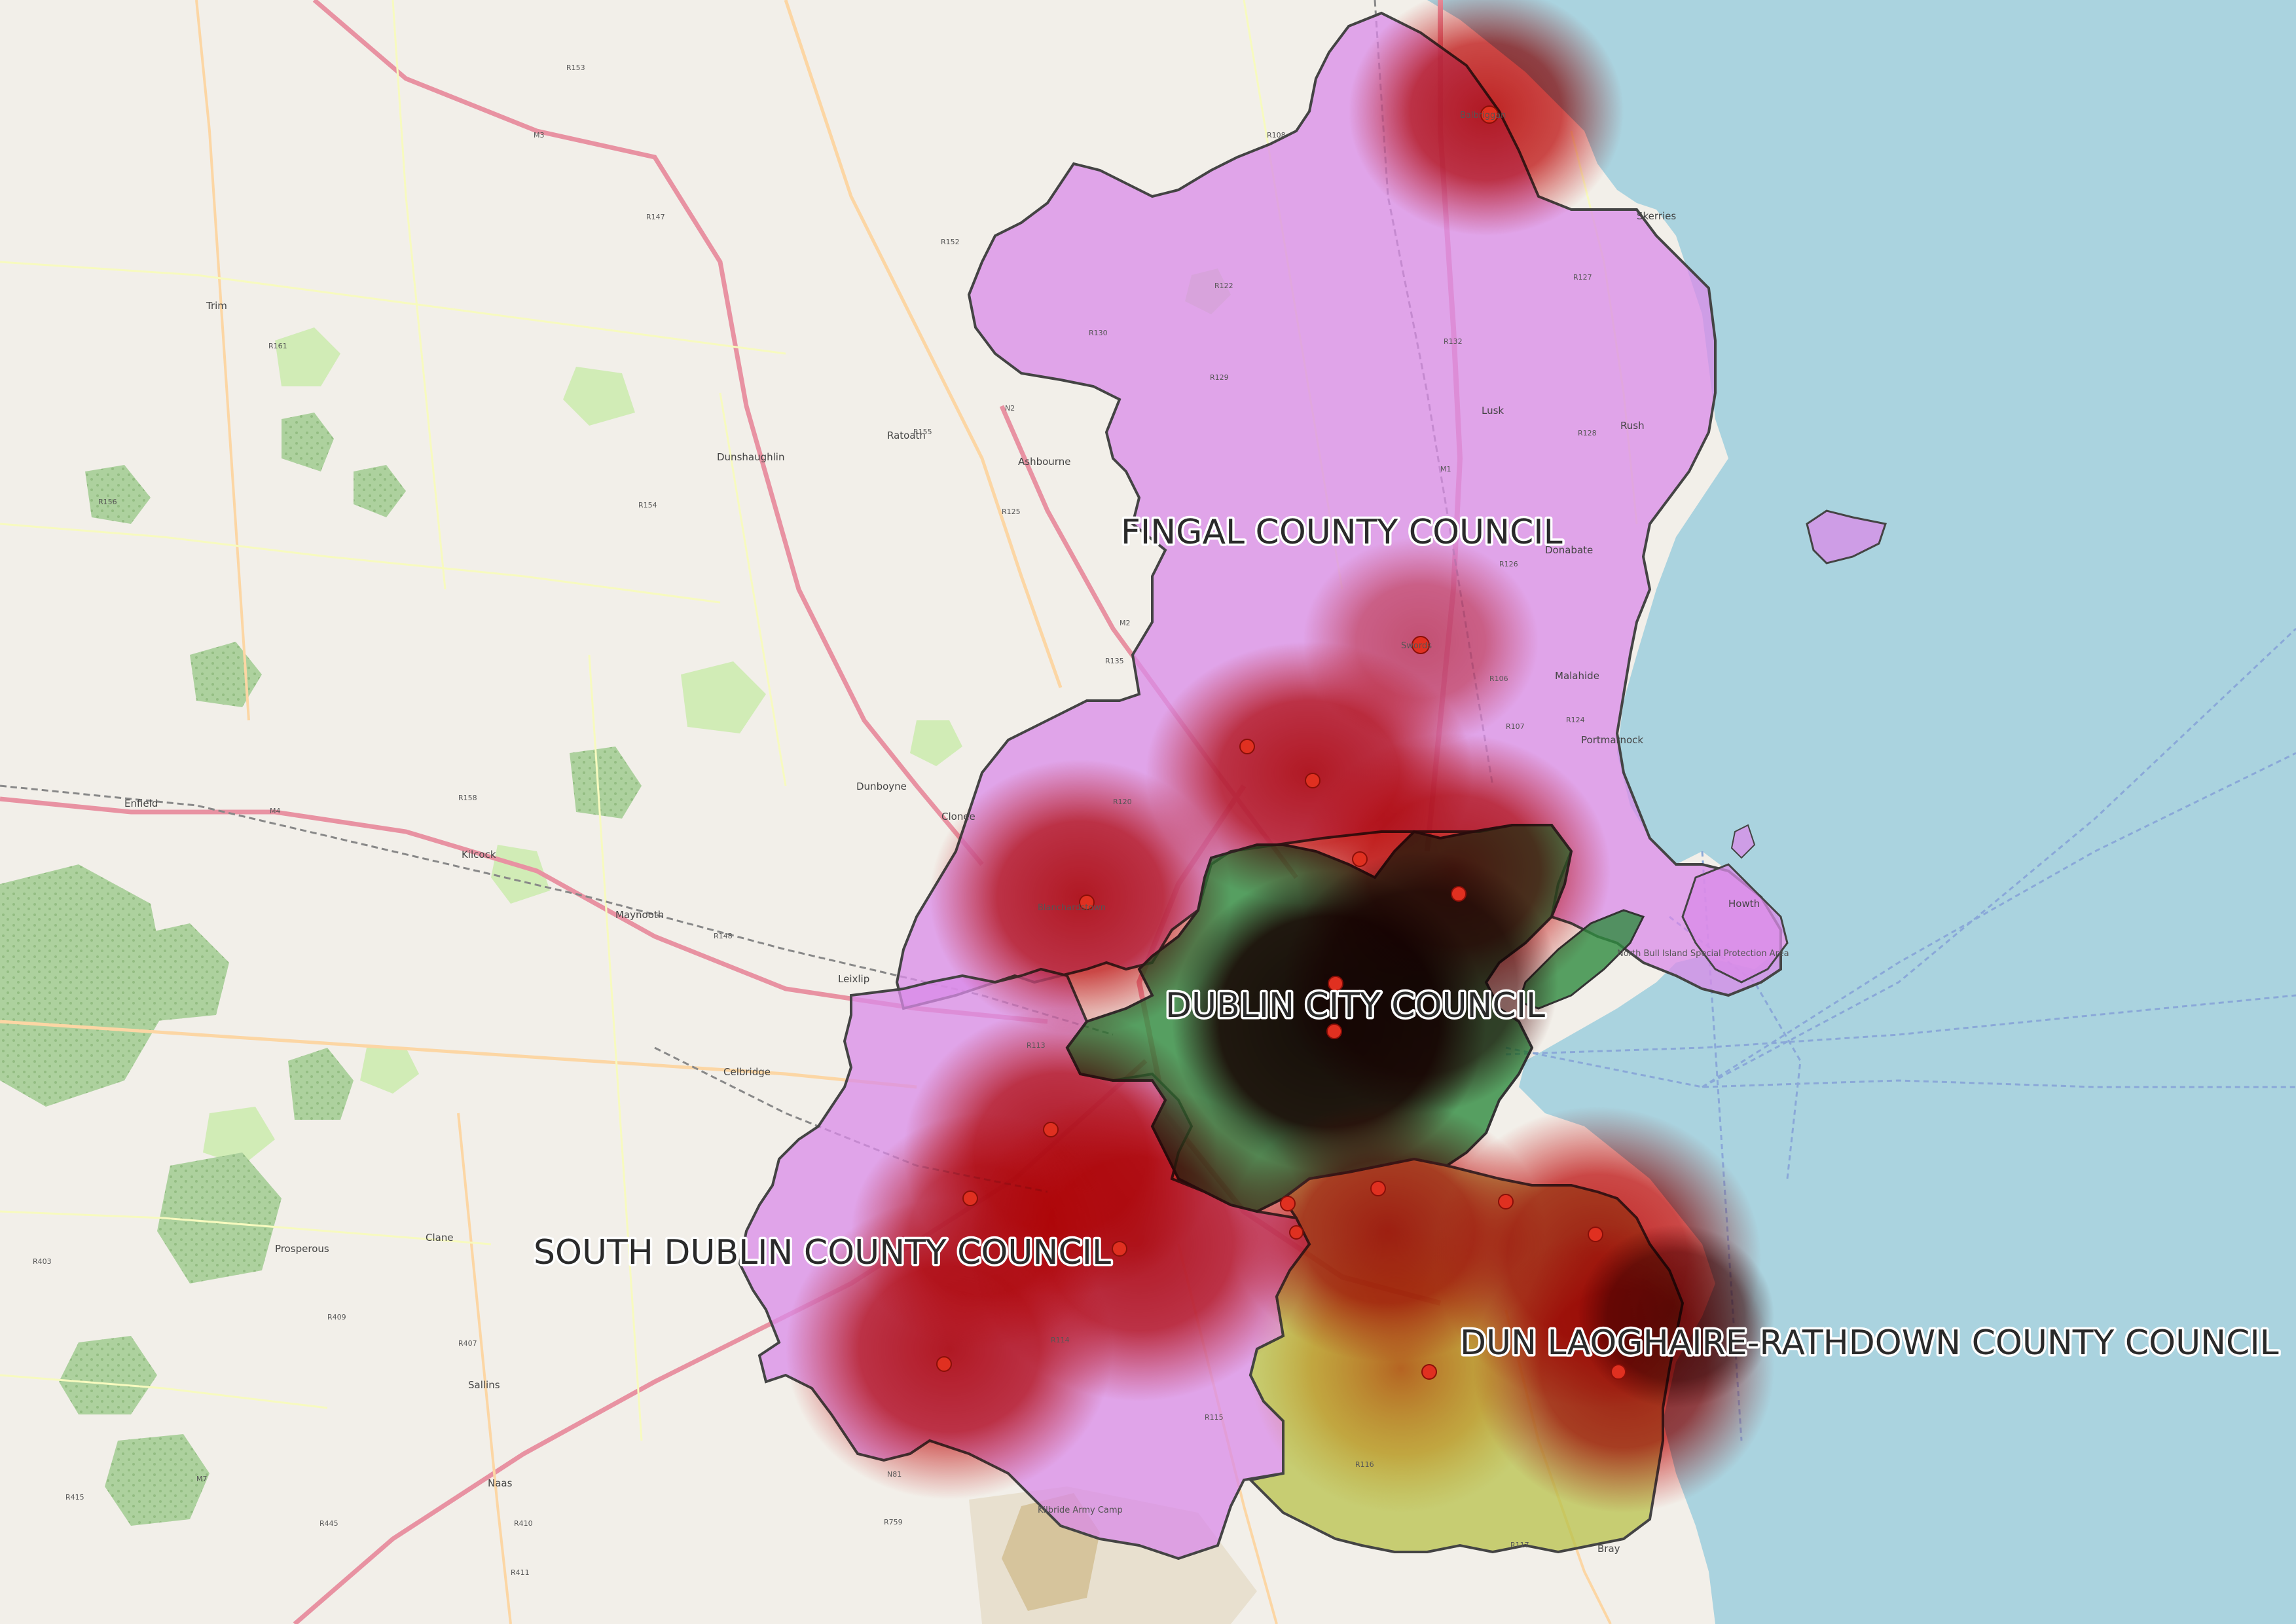  What do you see at coordinates (1612, 740) in the screenshot?
I see `place-portmarnock: Portmarnock` at bounding box center [1612, 740].